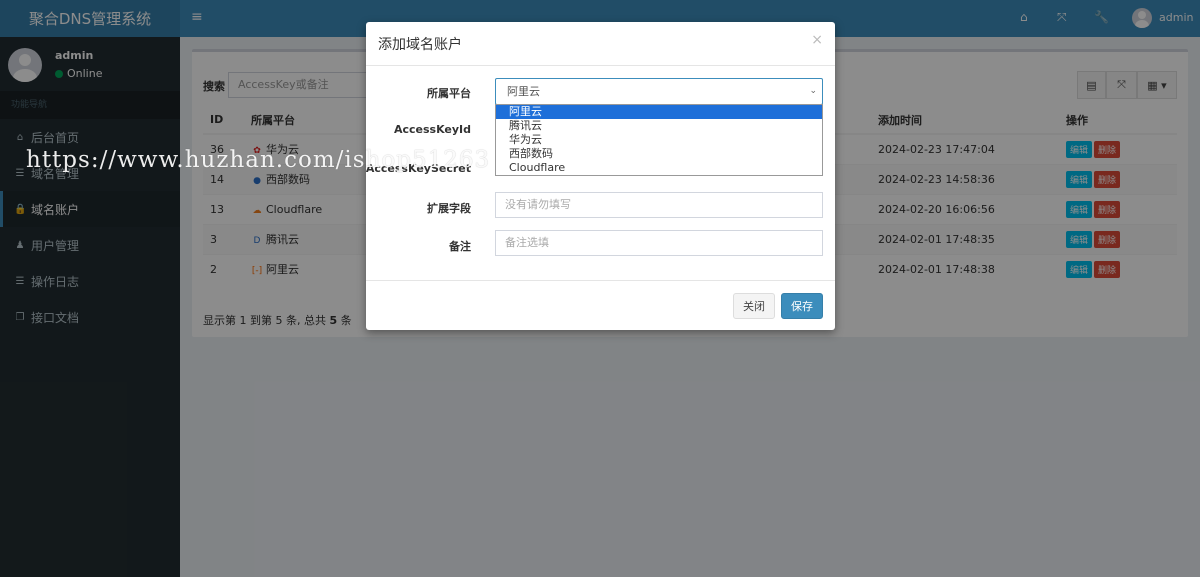 This screenshot has height=577, width=1200. Describe the element at coordinates (420, 45) in the screenshot. I see `modal-title: 添加域名账户` at that location.